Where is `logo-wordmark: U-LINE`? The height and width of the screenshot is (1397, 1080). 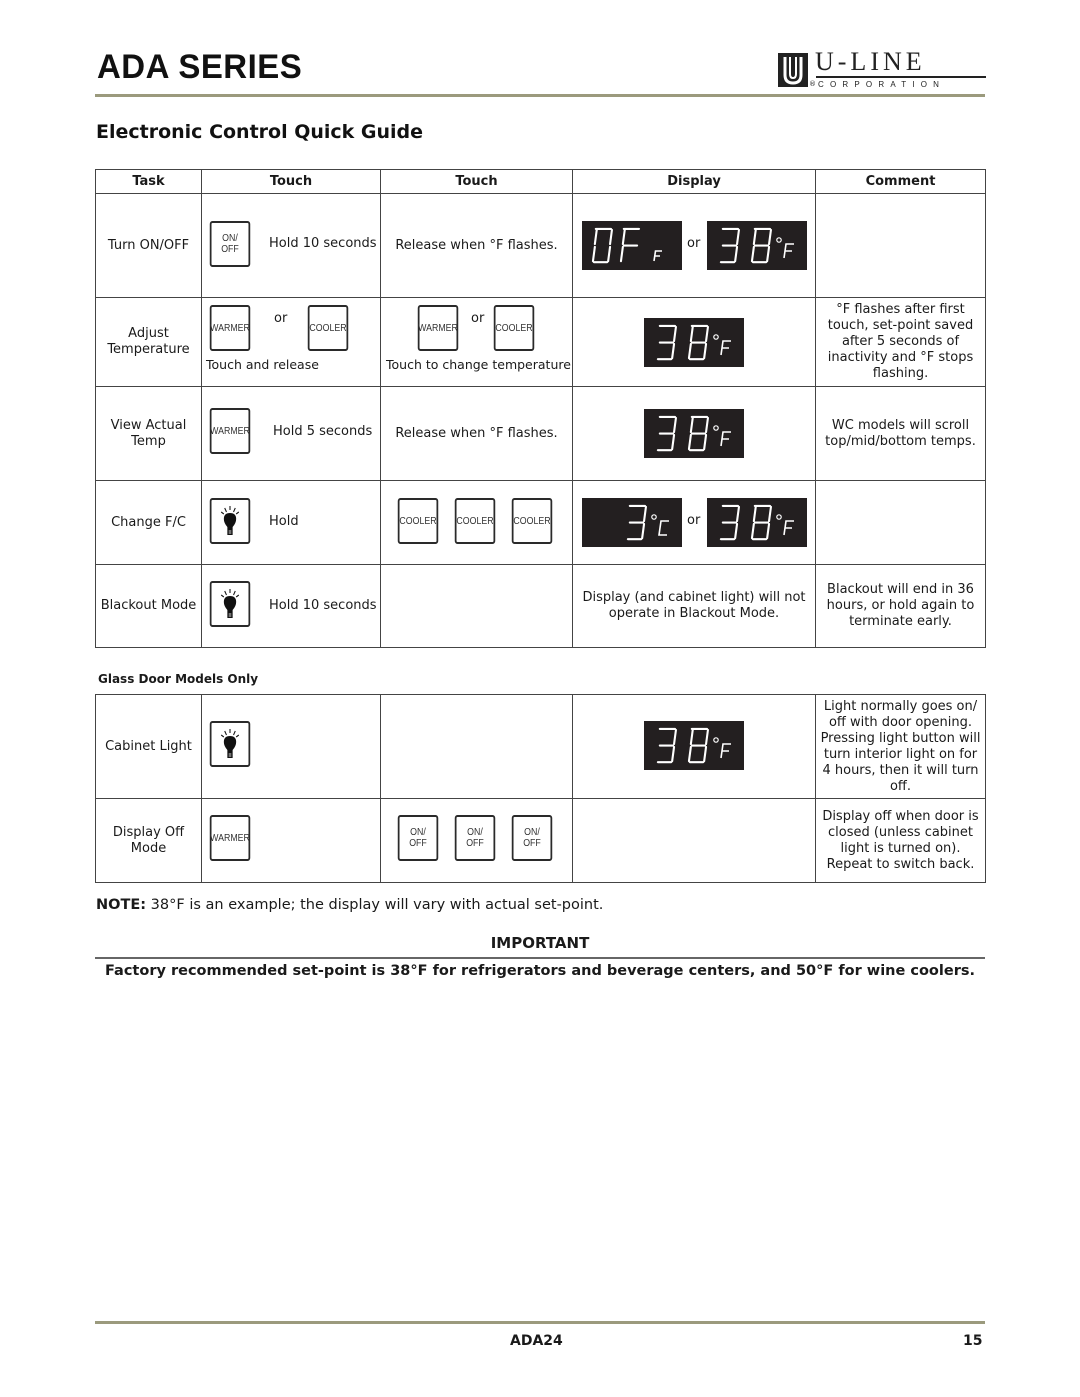
logo-wordmark: U-LINE is located at coordinates (870, 61).